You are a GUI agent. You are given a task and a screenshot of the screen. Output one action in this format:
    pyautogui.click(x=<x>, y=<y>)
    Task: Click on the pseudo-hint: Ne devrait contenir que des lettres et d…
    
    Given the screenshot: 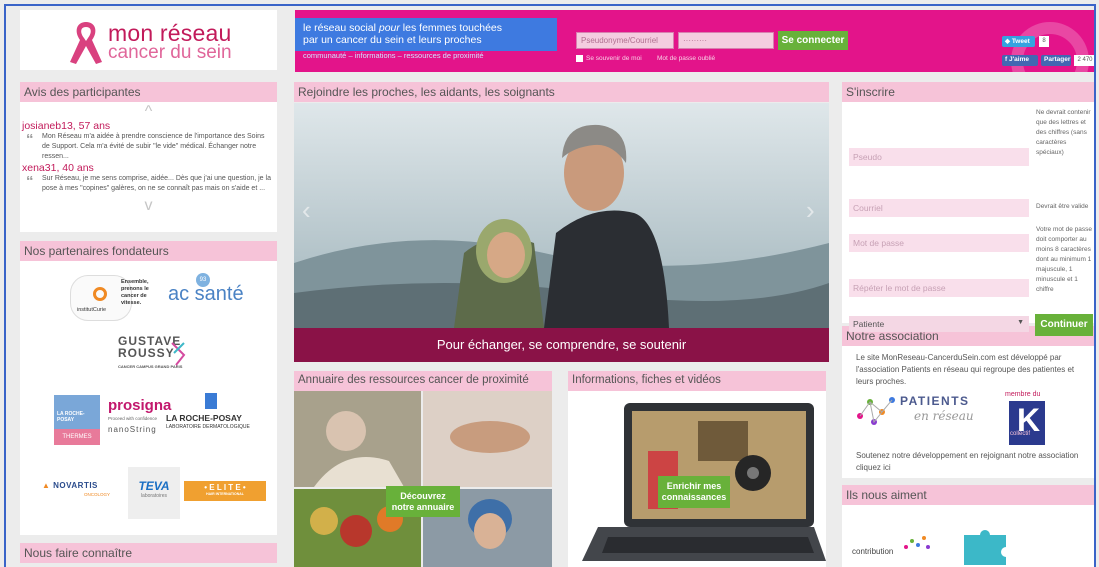 What is the action you would take?
    pyautogui.click(x=1063, y=132)
    